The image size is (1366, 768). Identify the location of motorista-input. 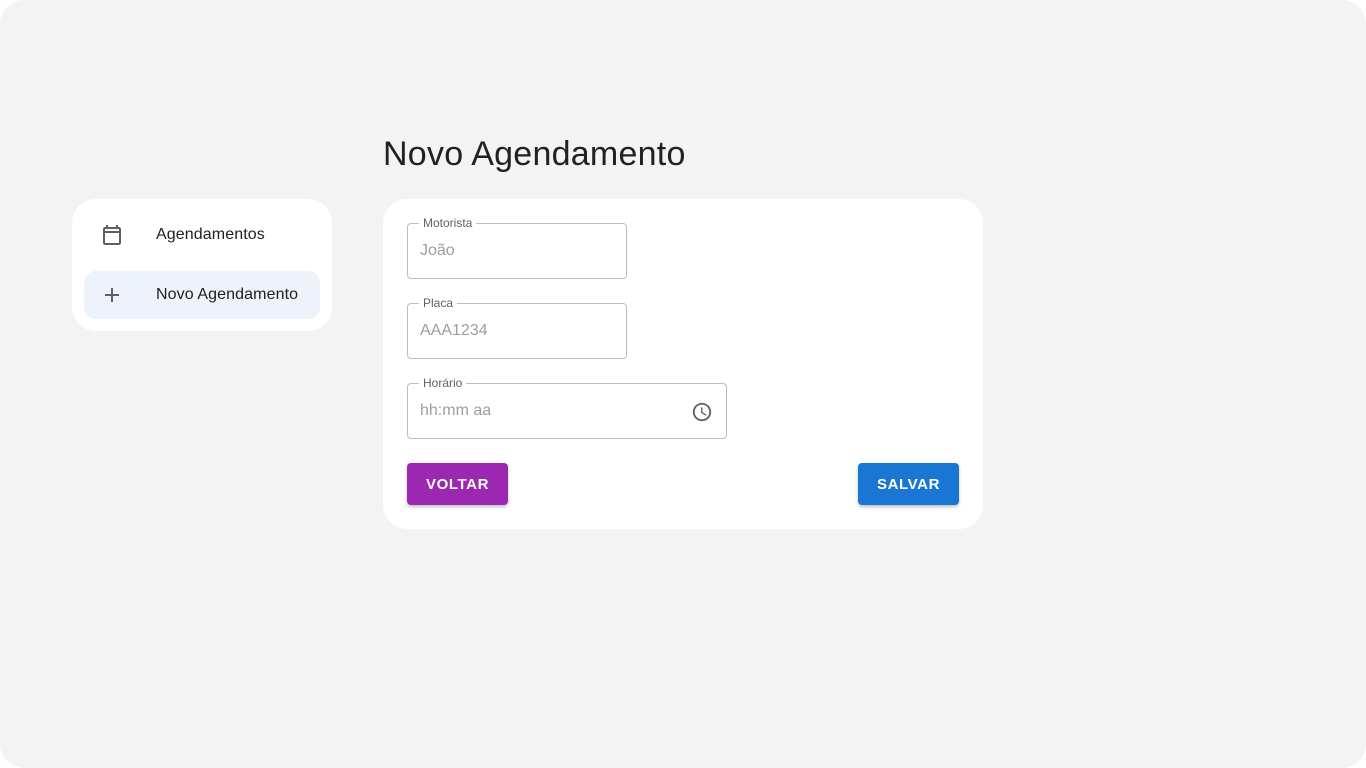
(517, 251).